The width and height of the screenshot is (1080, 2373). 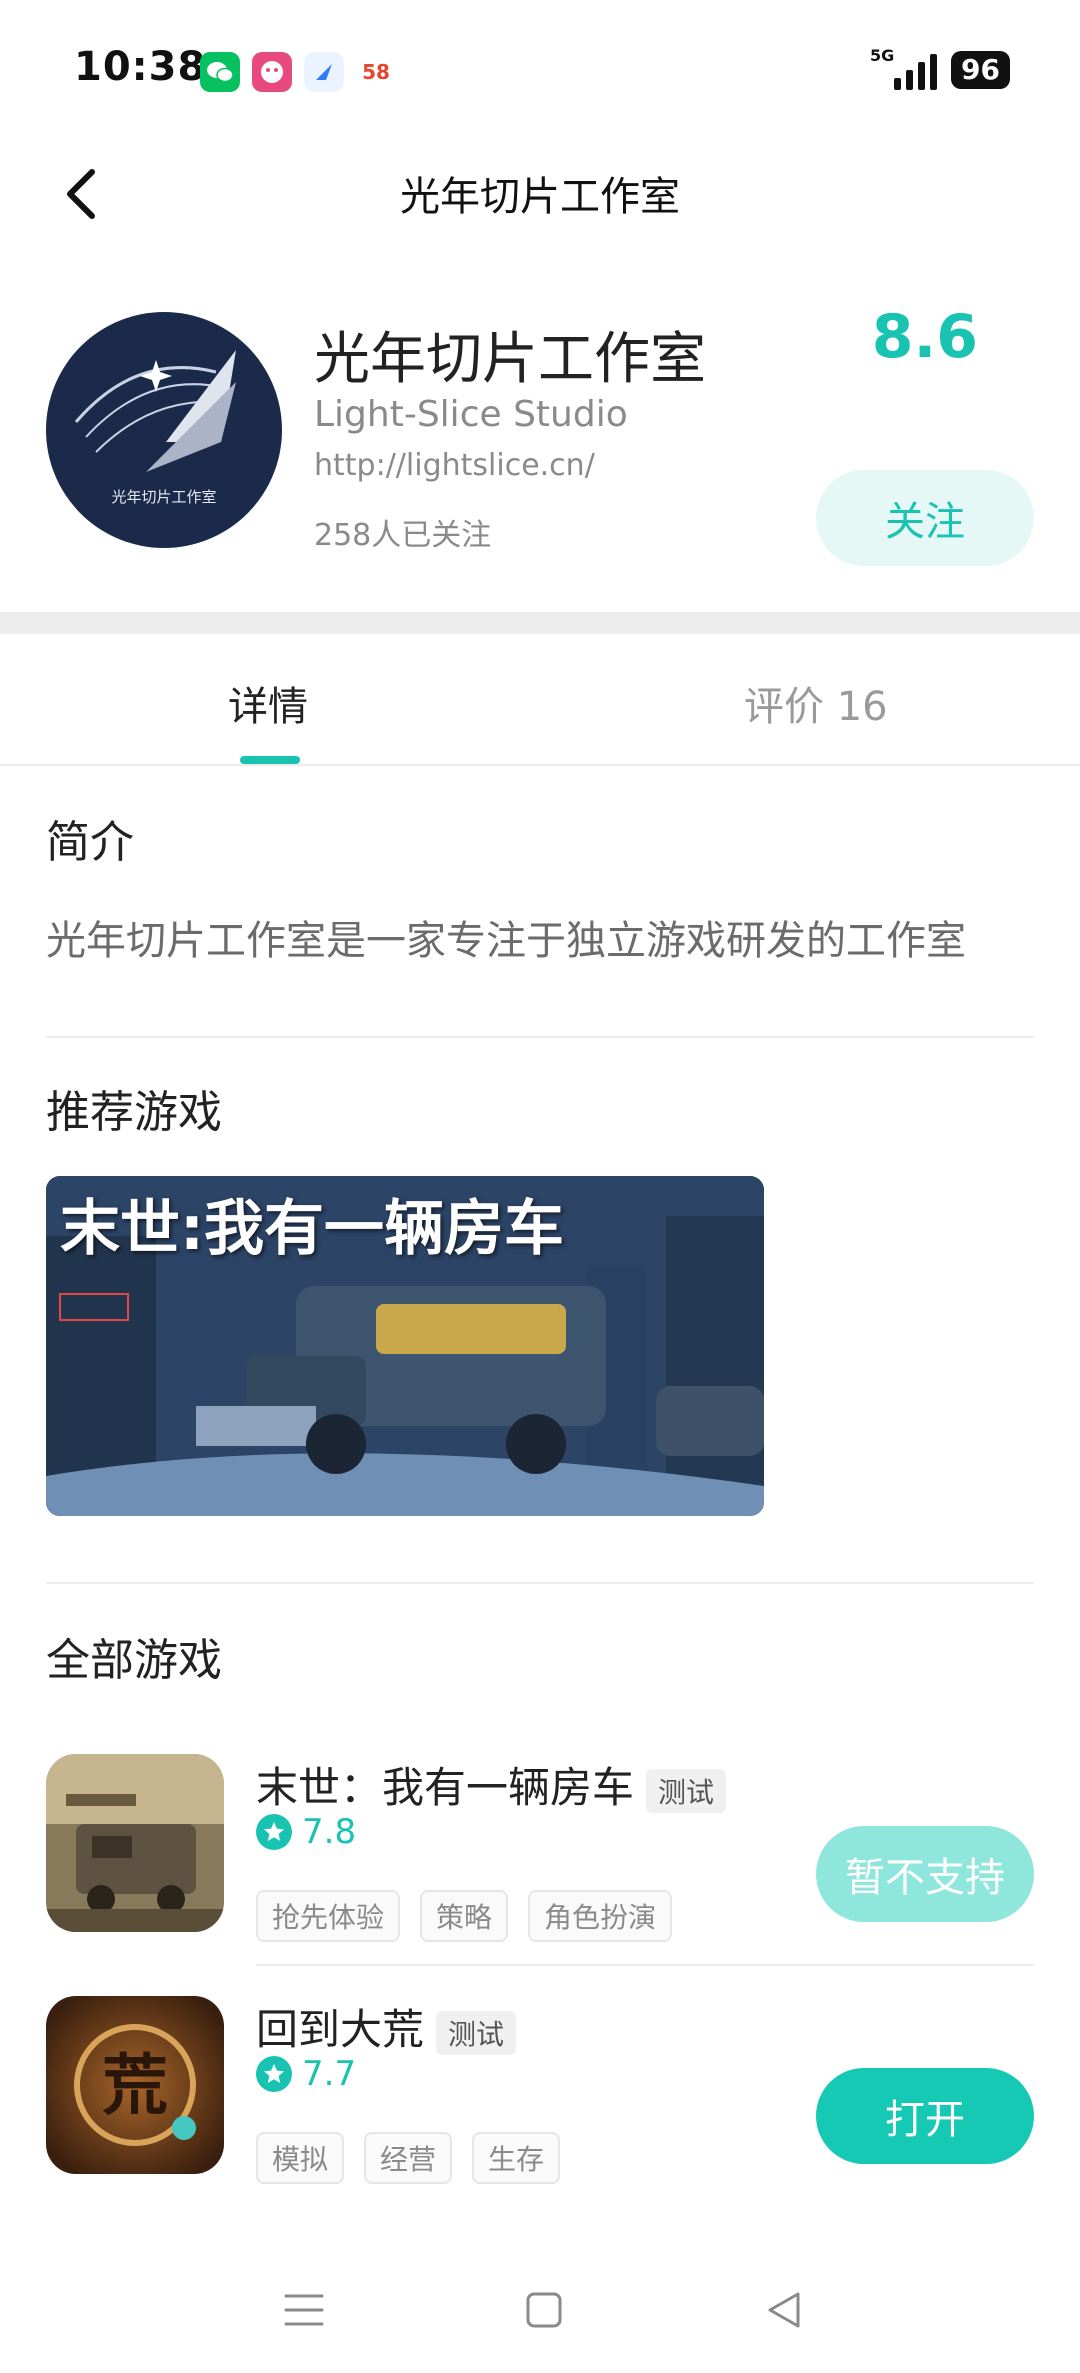 What do you see at coordinates (220, 72) in the screenshot?
I see `wechat-icon` at bounding box center [220, 72].